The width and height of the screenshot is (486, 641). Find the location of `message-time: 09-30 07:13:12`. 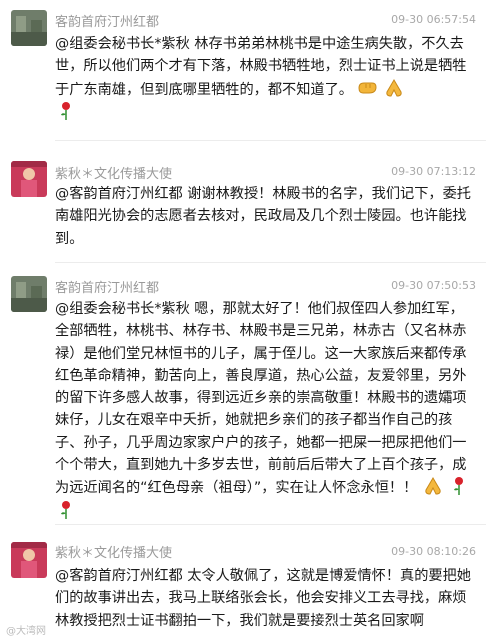

message-time: 09-30 07:13:12 is located at coordinates (433, 171).